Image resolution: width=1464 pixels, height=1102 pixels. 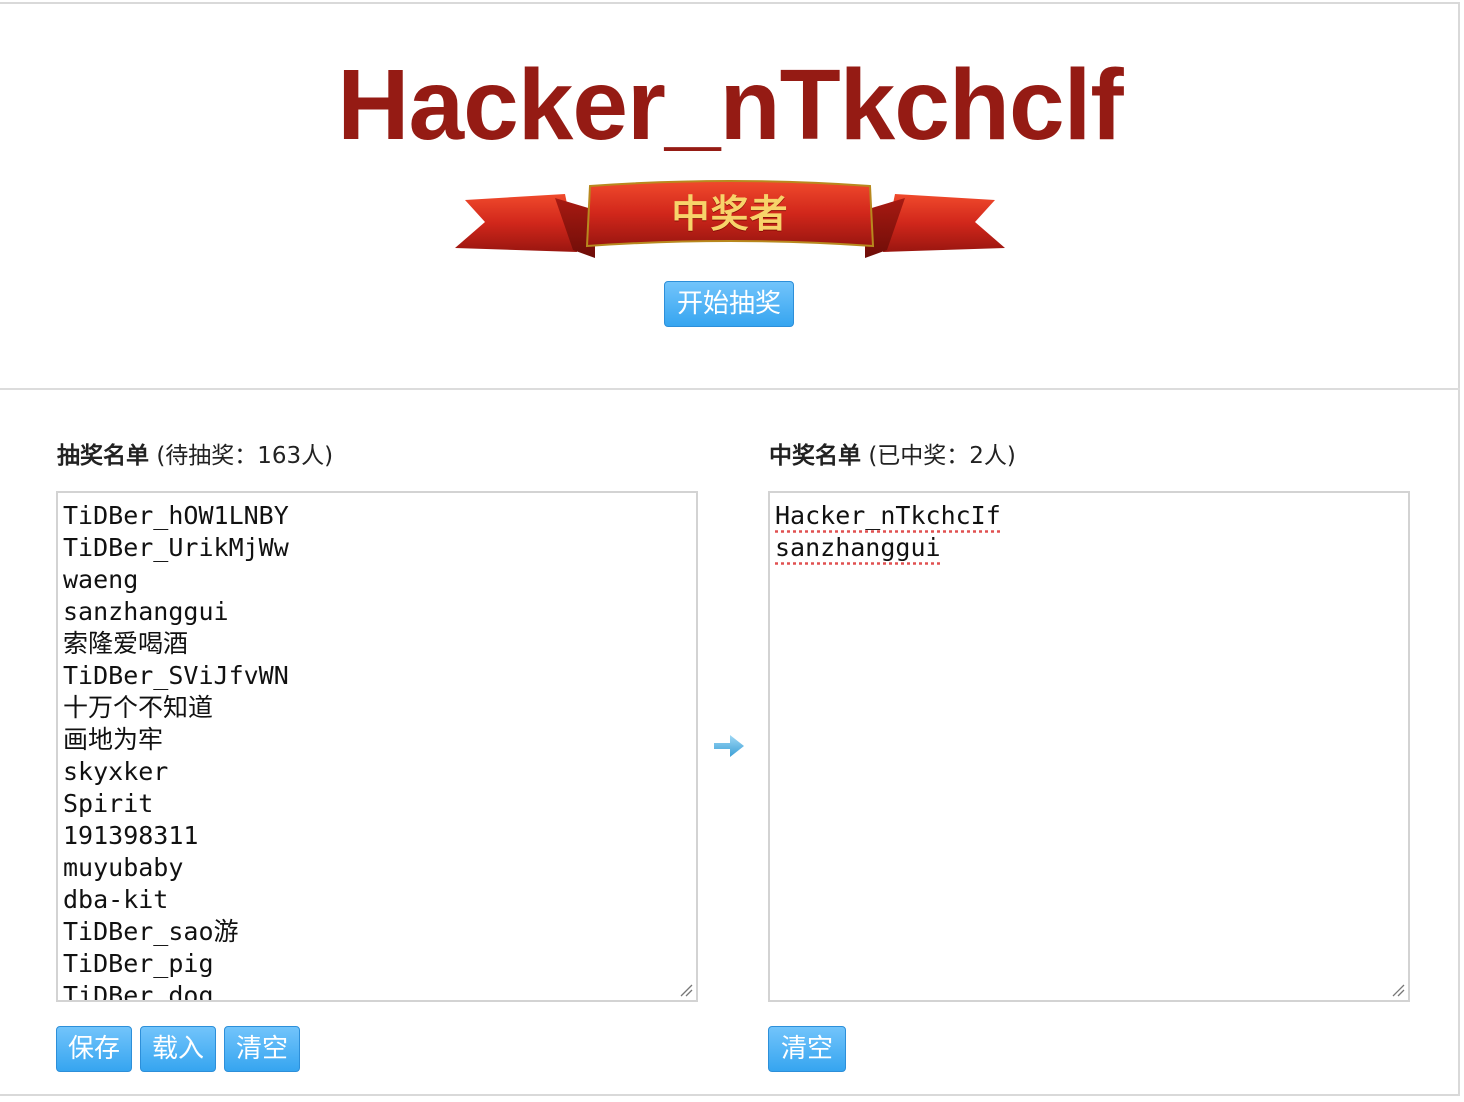 What do you see at coordinates (730, 105) in the screenshot?
I see `winner-name: Hacker_nTkchclf` at bounding box center [730, 105].